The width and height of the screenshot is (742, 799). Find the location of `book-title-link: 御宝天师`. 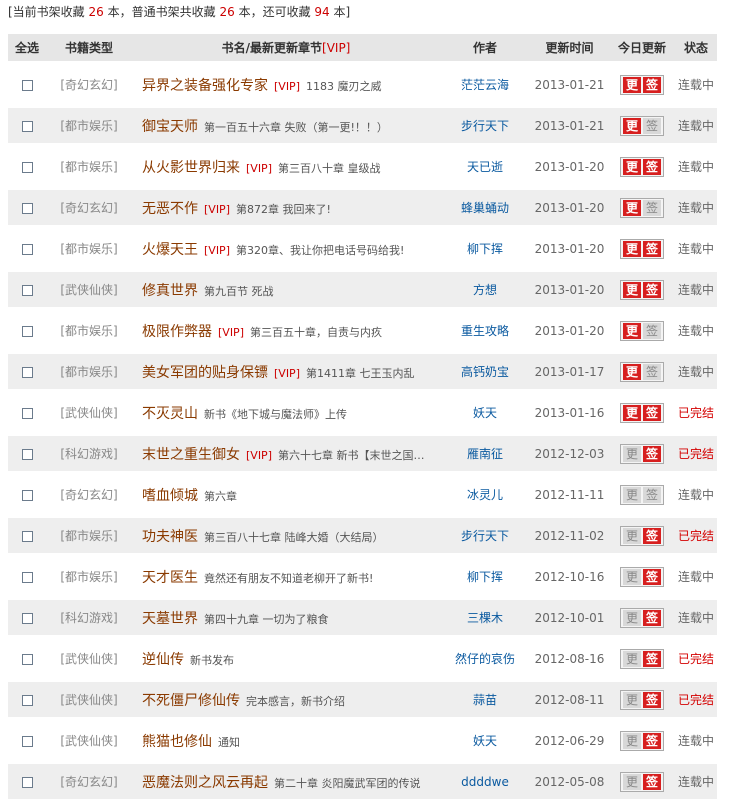

book-title-link: 御宝天师 is located at coordinates (170, 127).